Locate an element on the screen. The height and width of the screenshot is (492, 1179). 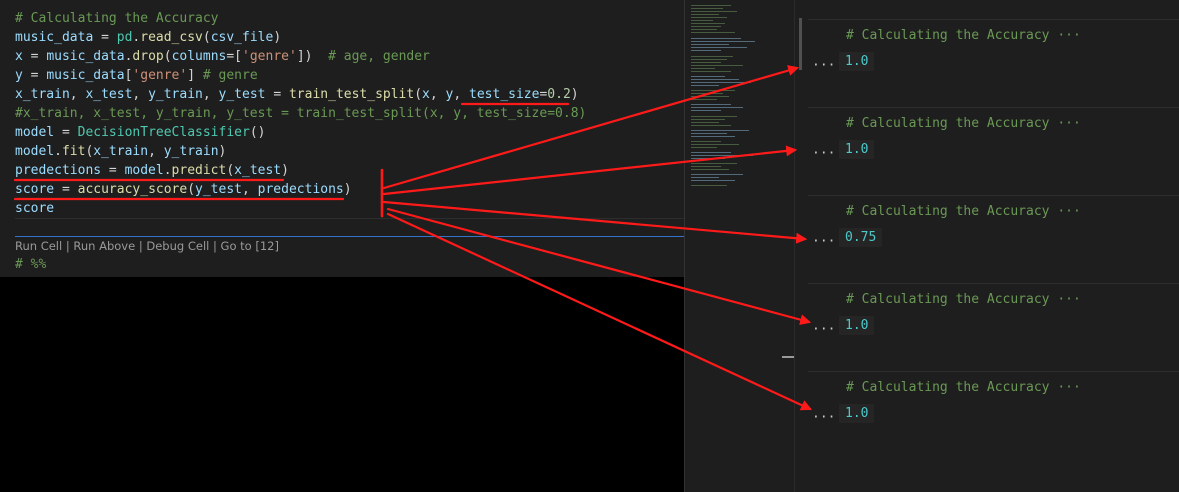
code-line: model = DecisionTreeClassifier() is located at coordinates (300, 132).